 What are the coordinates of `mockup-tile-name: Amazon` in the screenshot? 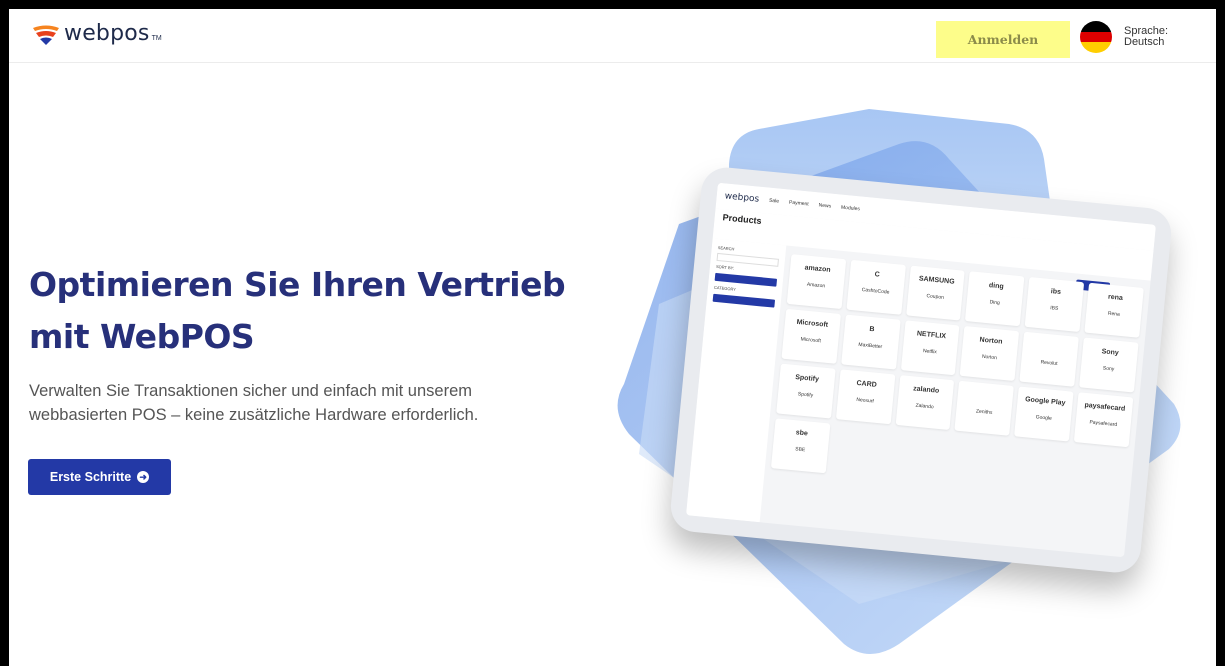 It's located at (816, 285).